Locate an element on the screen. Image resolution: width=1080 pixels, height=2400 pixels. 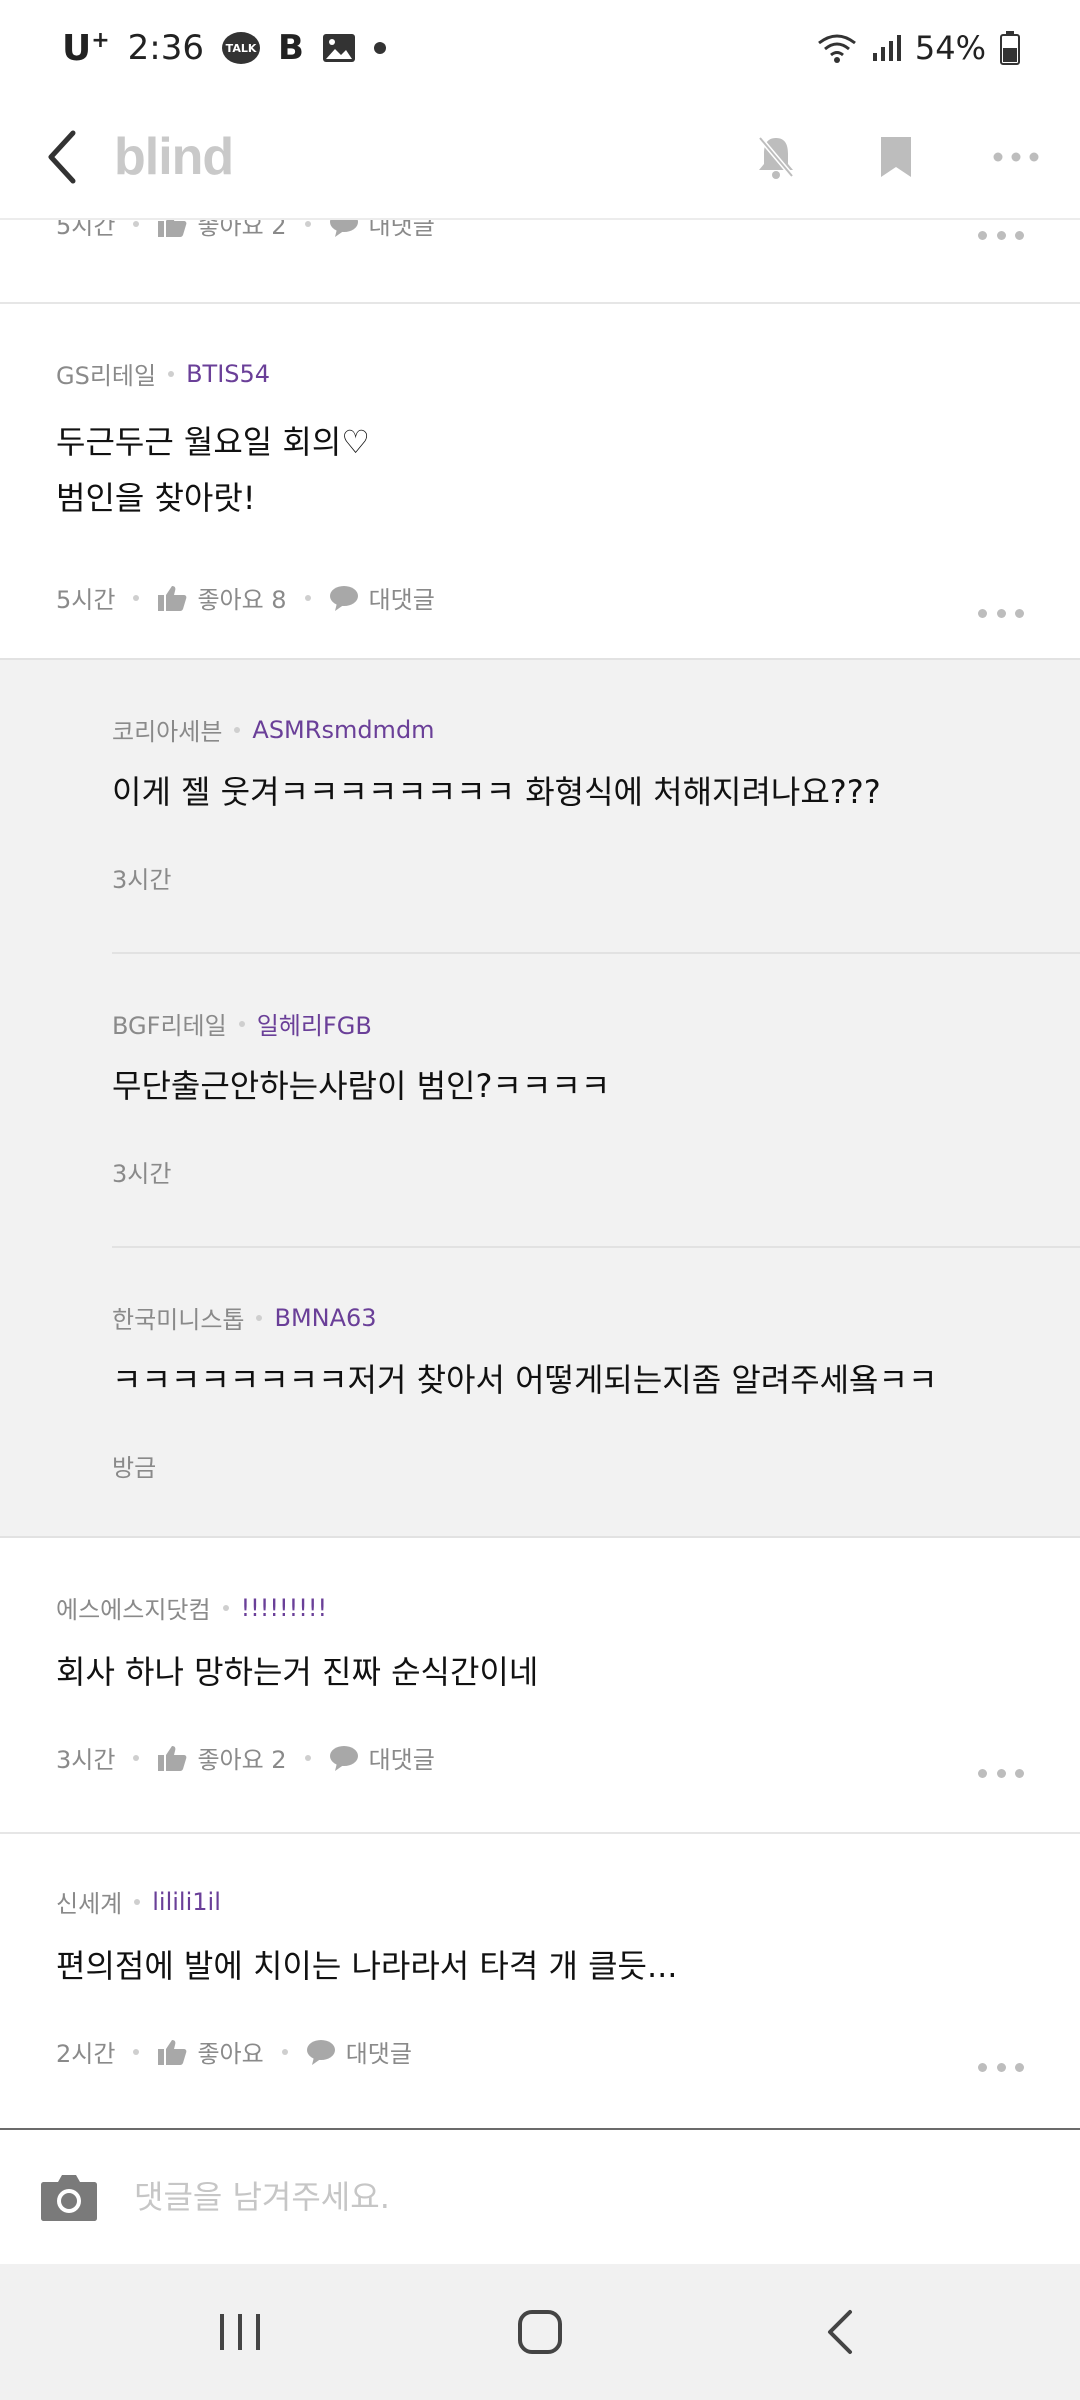
system-back-button is located at coordinates (840, 2332).